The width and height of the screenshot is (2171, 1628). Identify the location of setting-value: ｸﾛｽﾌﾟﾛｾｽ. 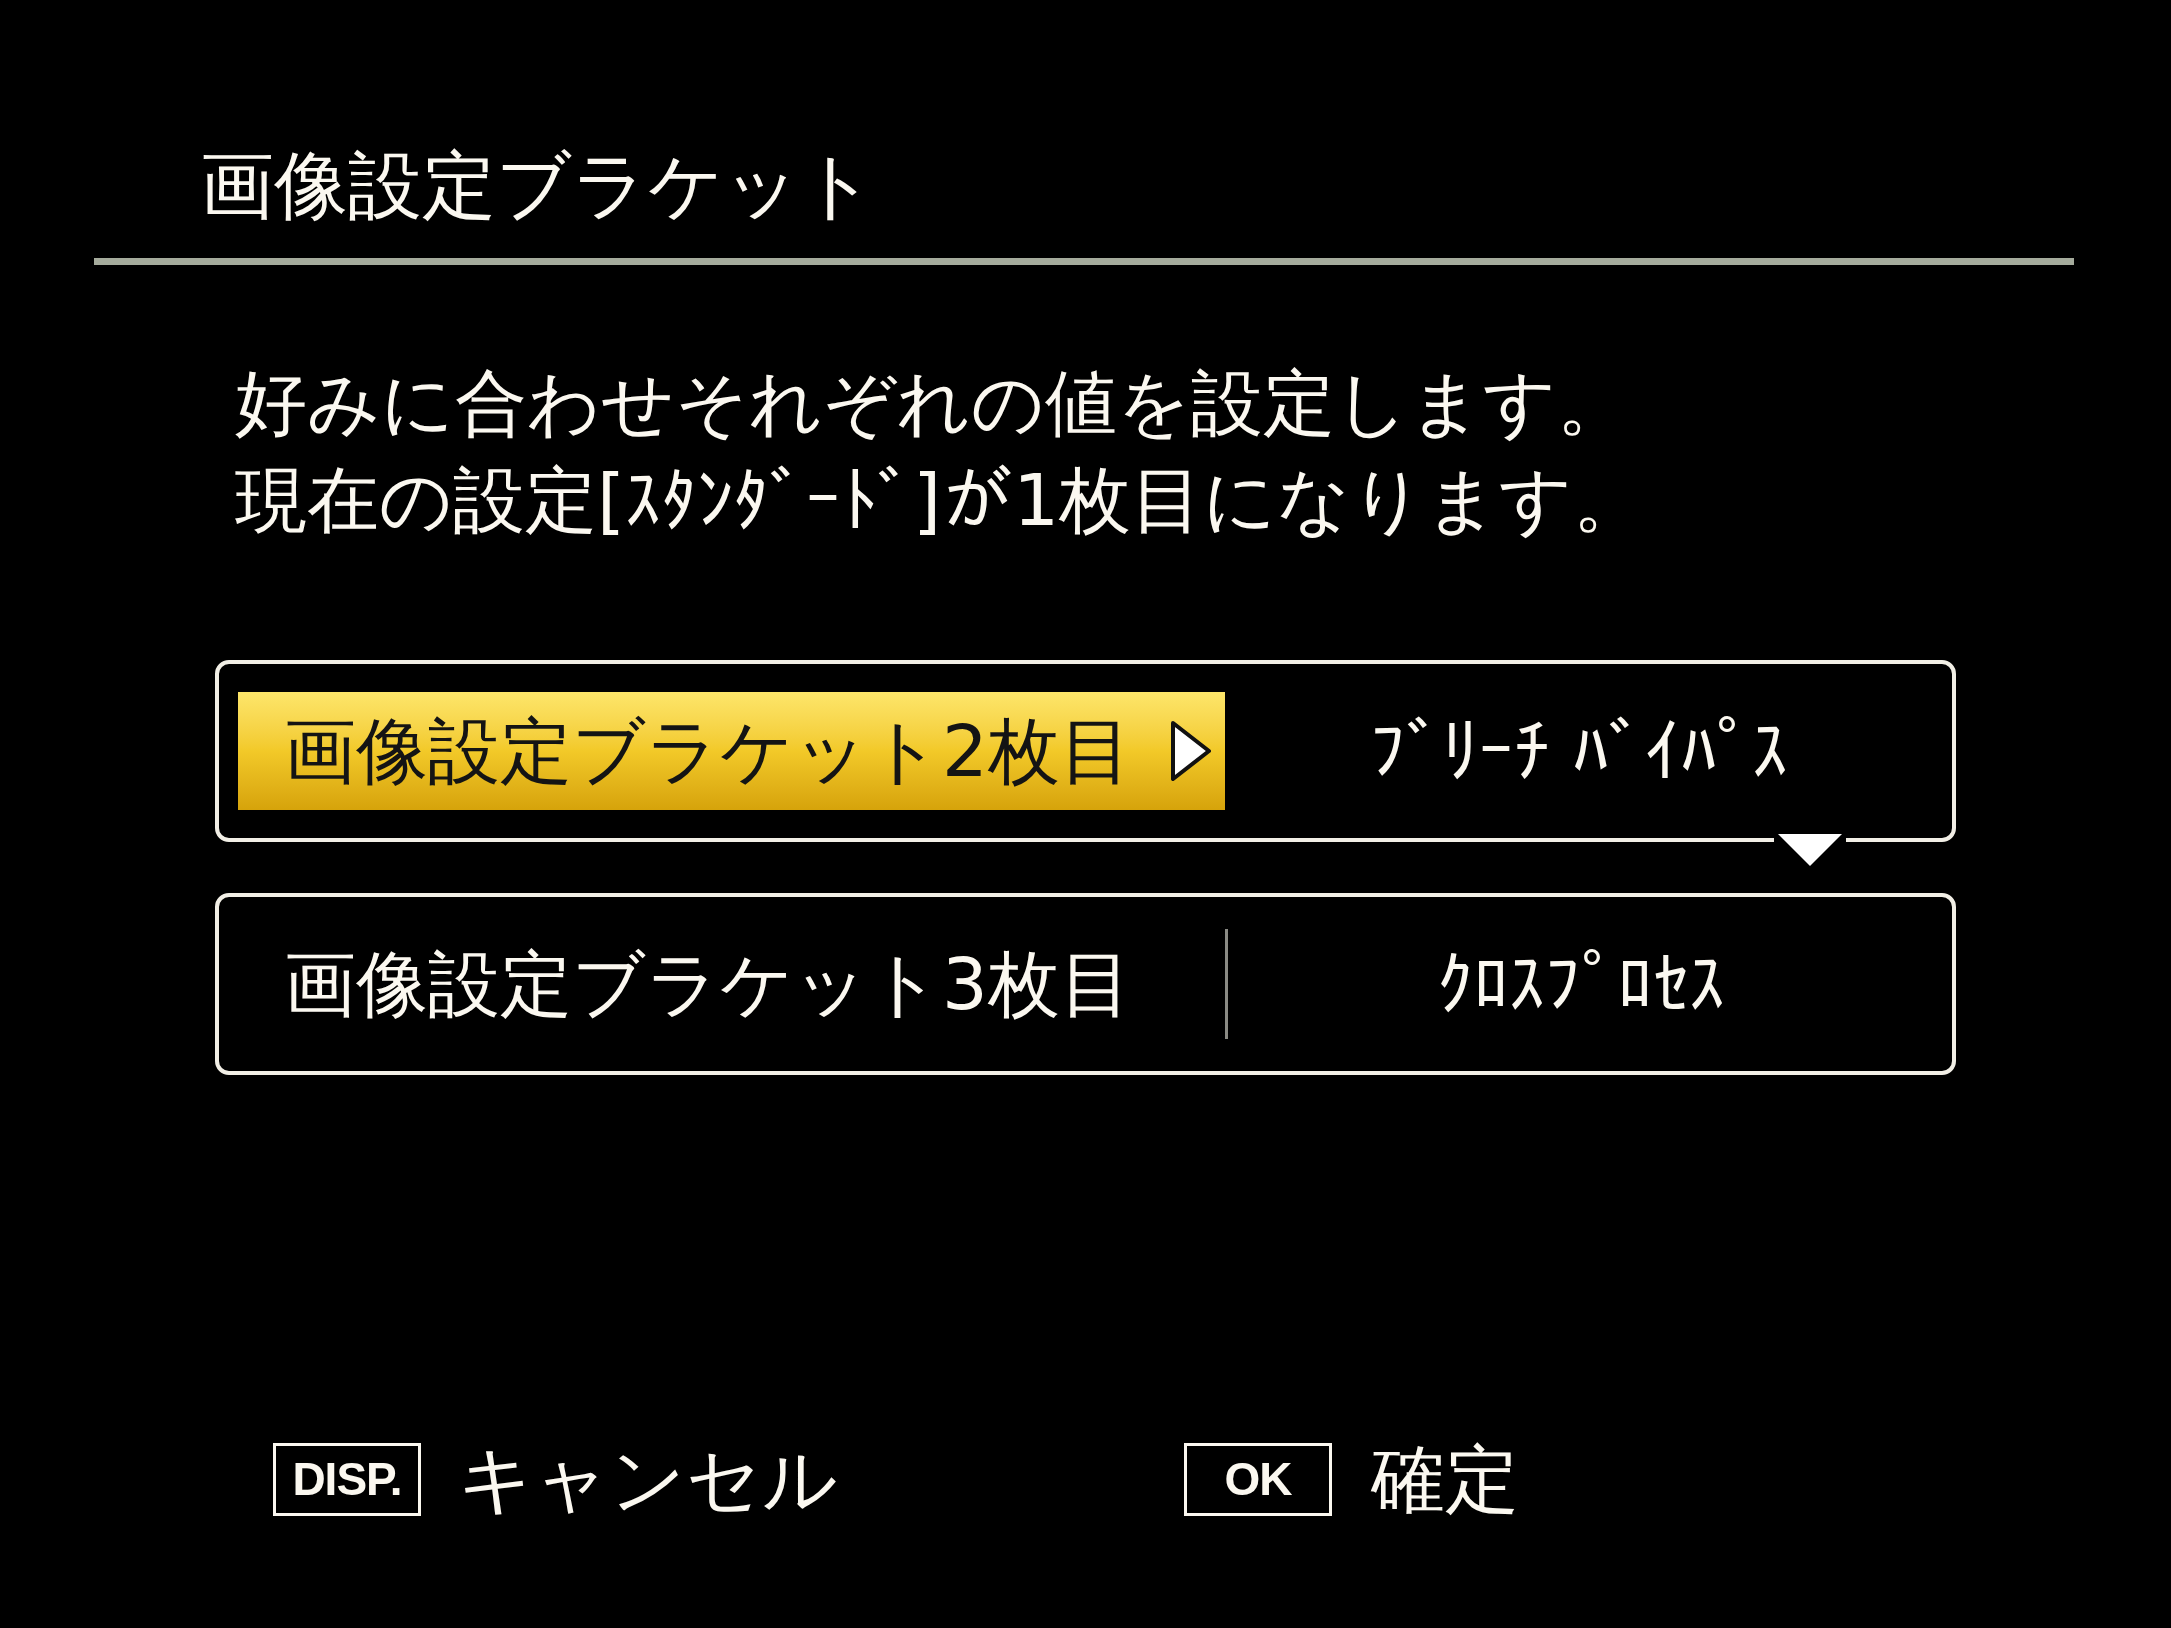
(1580, 984).